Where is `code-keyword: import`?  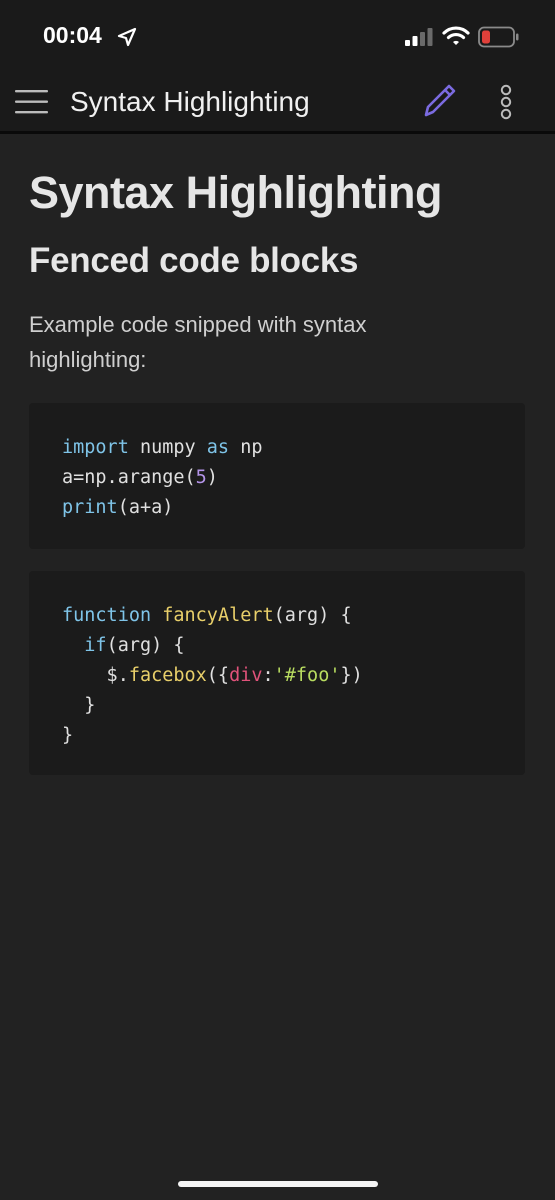
code-keyword: import is located at coordinates (95, 447).